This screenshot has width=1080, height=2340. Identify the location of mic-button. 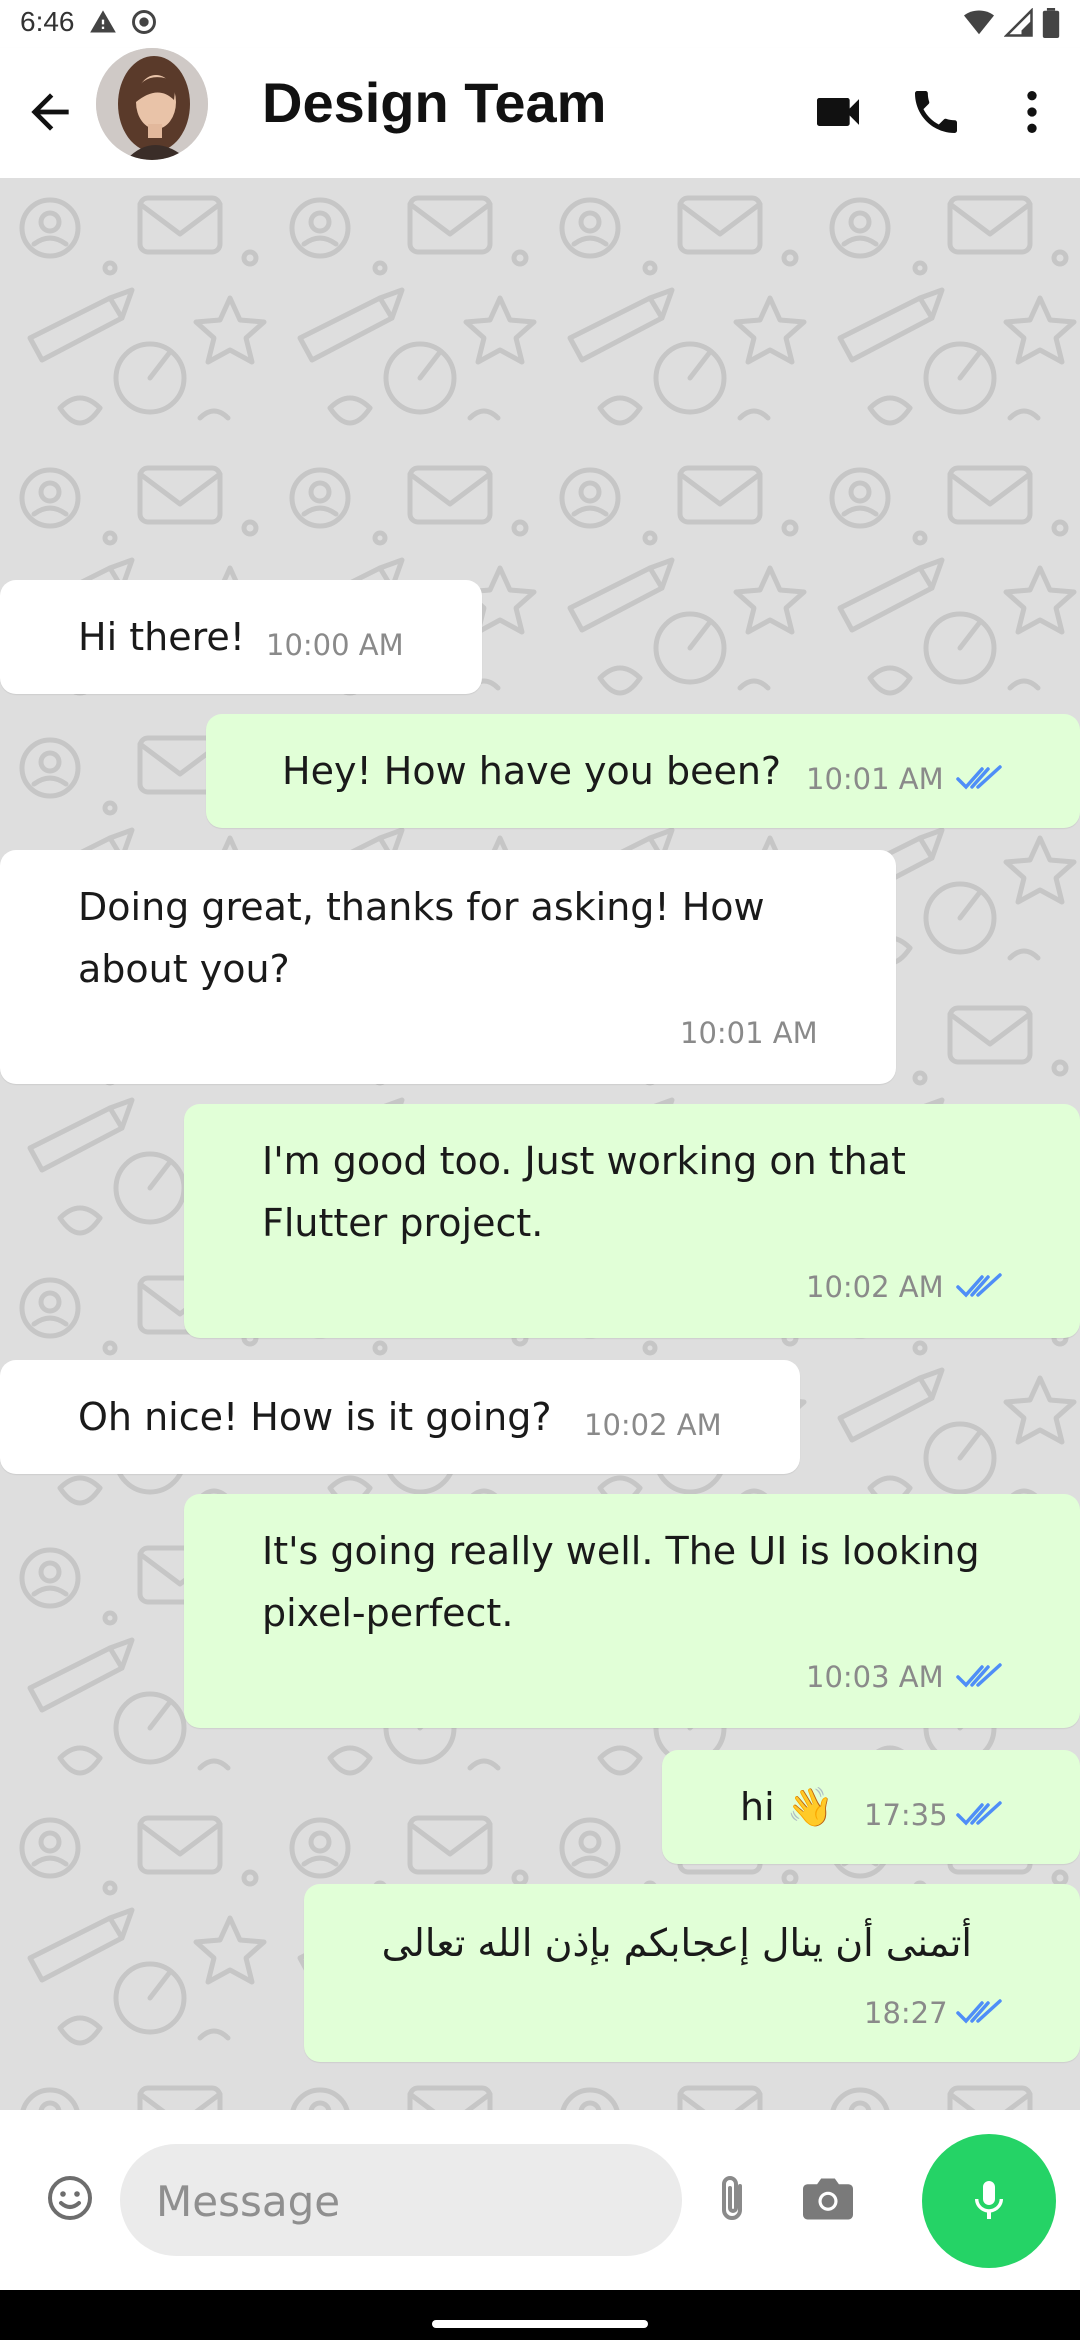
(989, 2201).